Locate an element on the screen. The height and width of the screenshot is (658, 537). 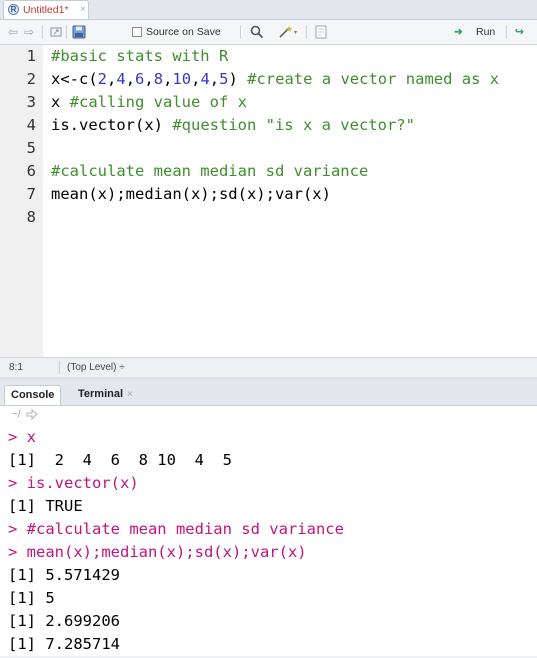
console-output-line: [1] TRUE is located at coordinates (45, 506).